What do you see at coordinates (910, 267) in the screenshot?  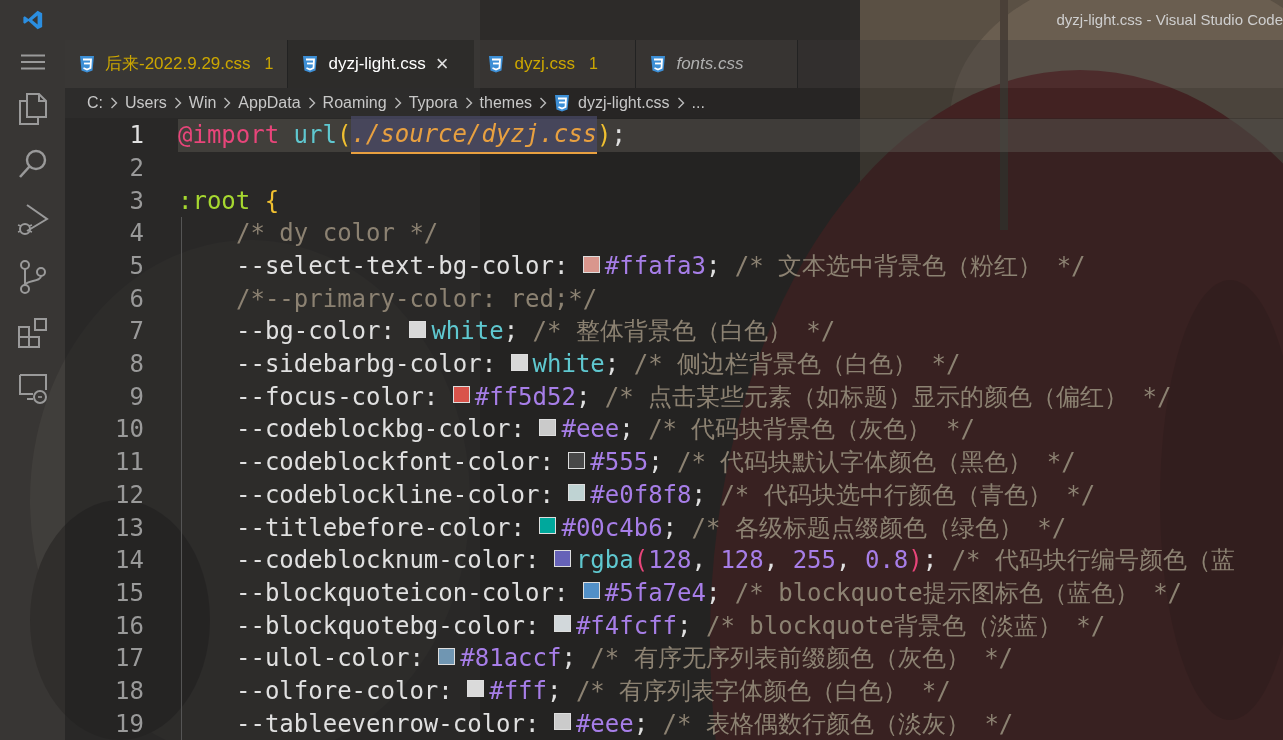 I see `code-comment: /* 文本选中背景色（粉红） */` at bounding box center [910, 267].